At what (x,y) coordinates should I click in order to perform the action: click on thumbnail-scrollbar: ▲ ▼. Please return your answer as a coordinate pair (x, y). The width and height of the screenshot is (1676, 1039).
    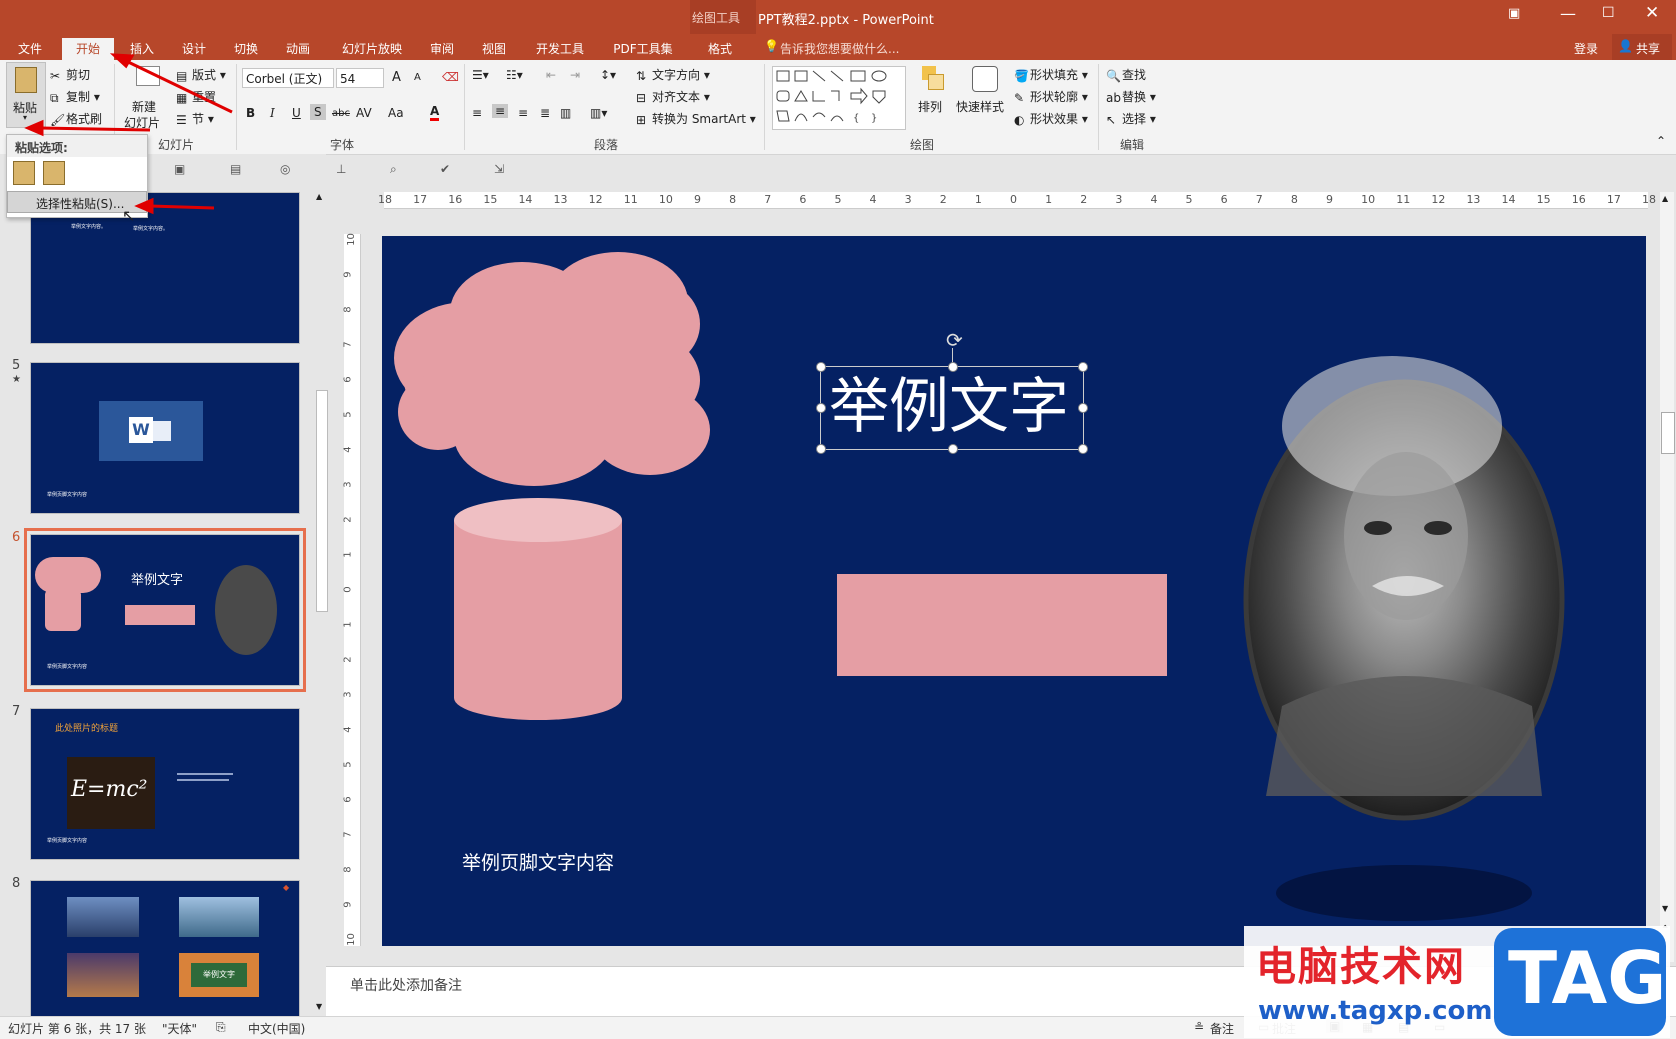
    Looking at the image, I should click on (321, 603).